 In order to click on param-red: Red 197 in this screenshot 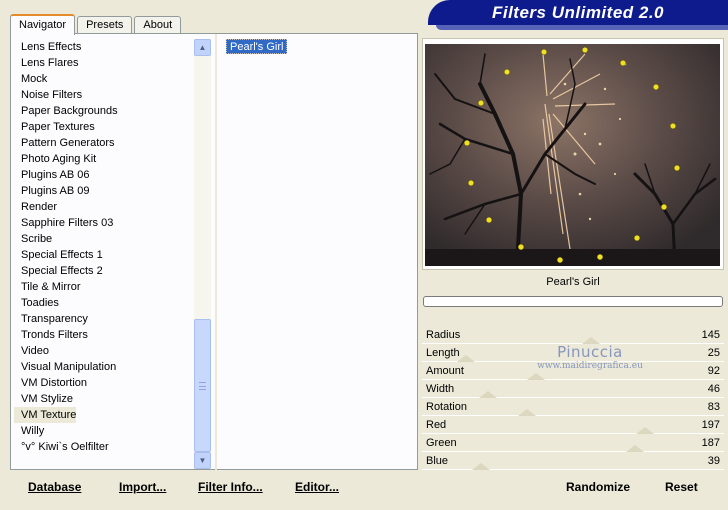, I will do `click(573, 425)`.